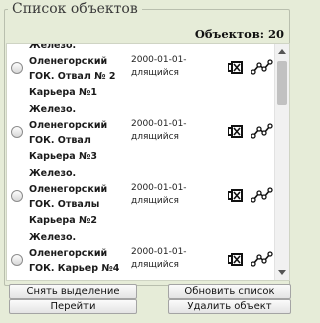 This screenshot has height=323, width=320. What do you see at coordinates (73, 306) in the screenshot?
I see `go-button: Перейти` at bounding box center [73, 306].